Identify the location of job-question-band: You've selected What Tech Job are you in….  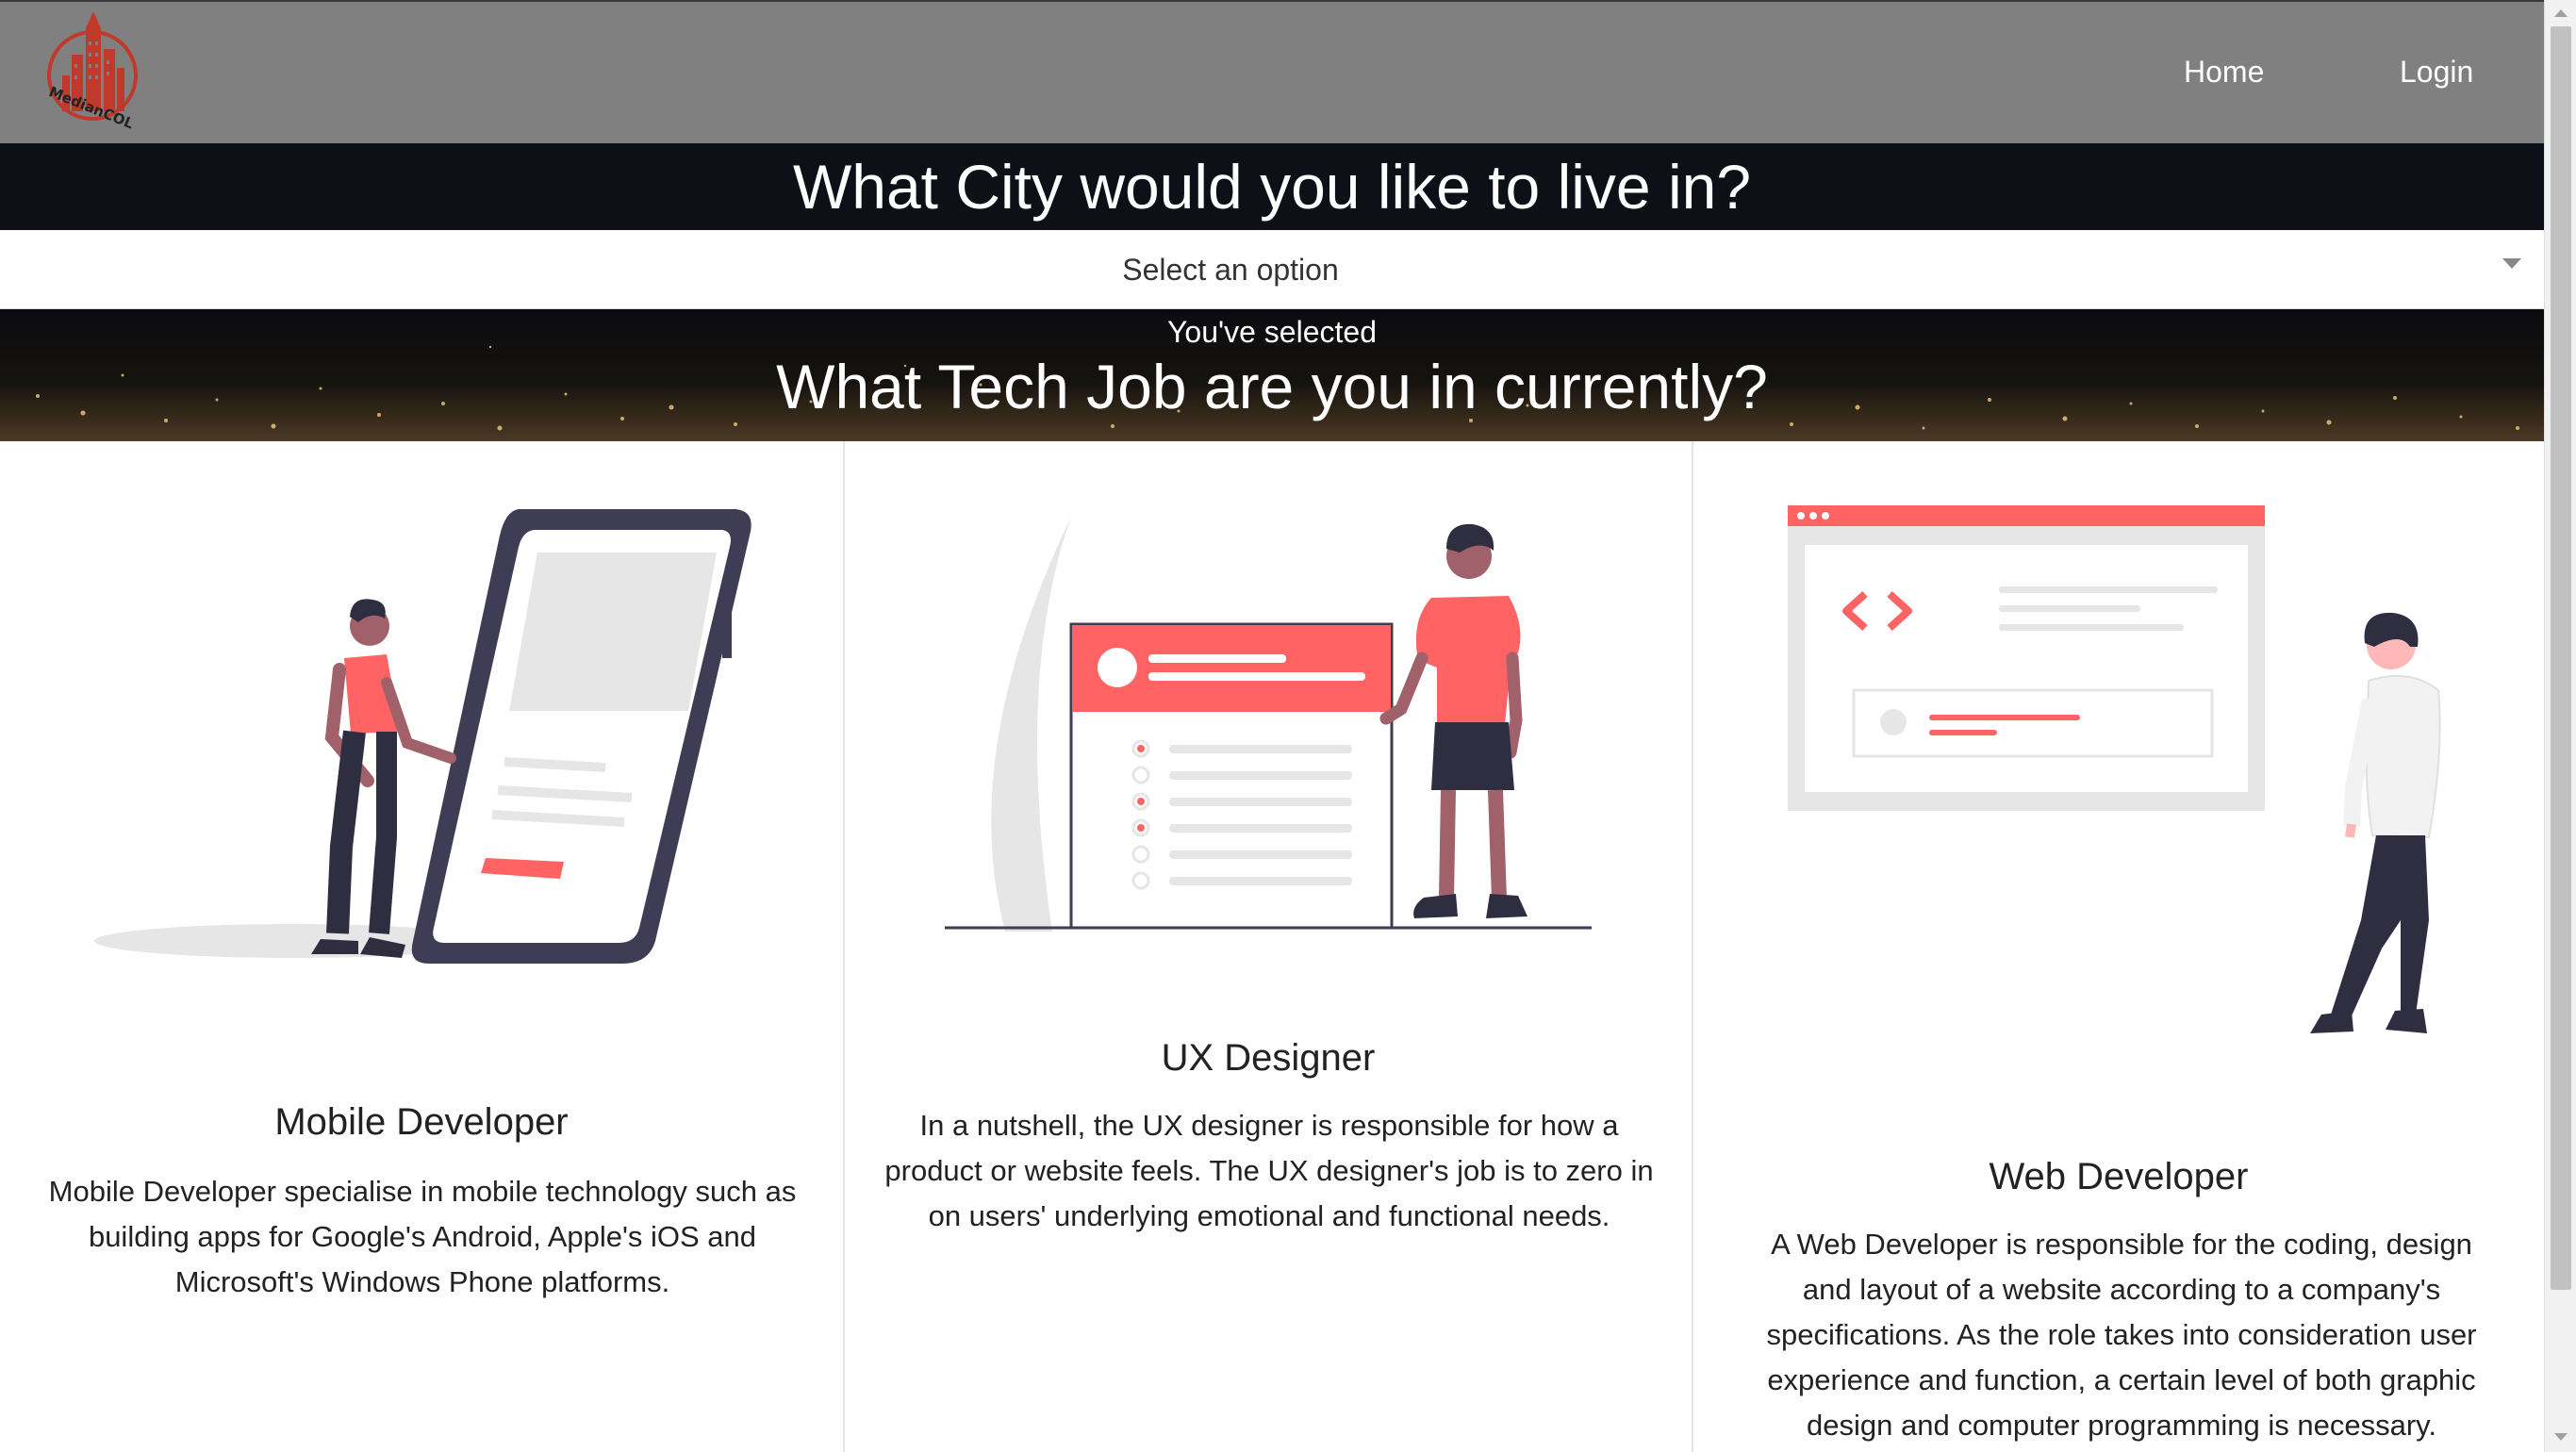
(1272, 375).